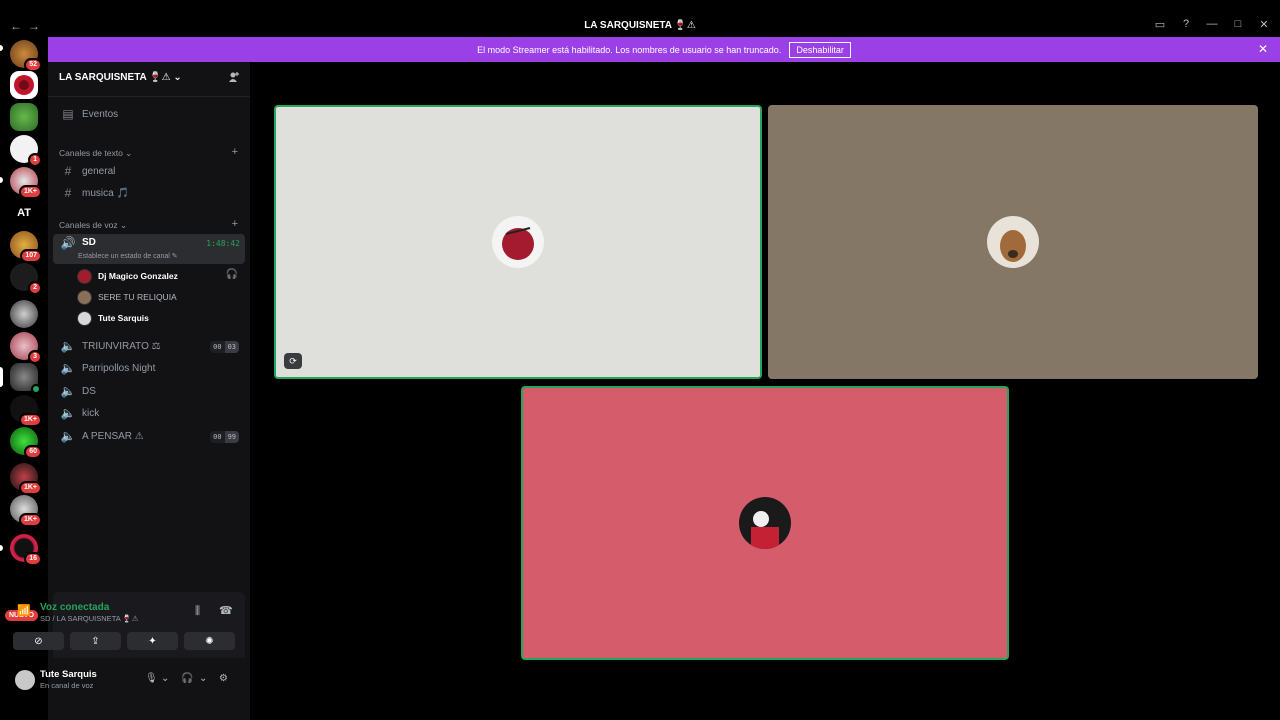 The image size is (1280, 720). I want to click on user-count: 00, so click(217, 347).